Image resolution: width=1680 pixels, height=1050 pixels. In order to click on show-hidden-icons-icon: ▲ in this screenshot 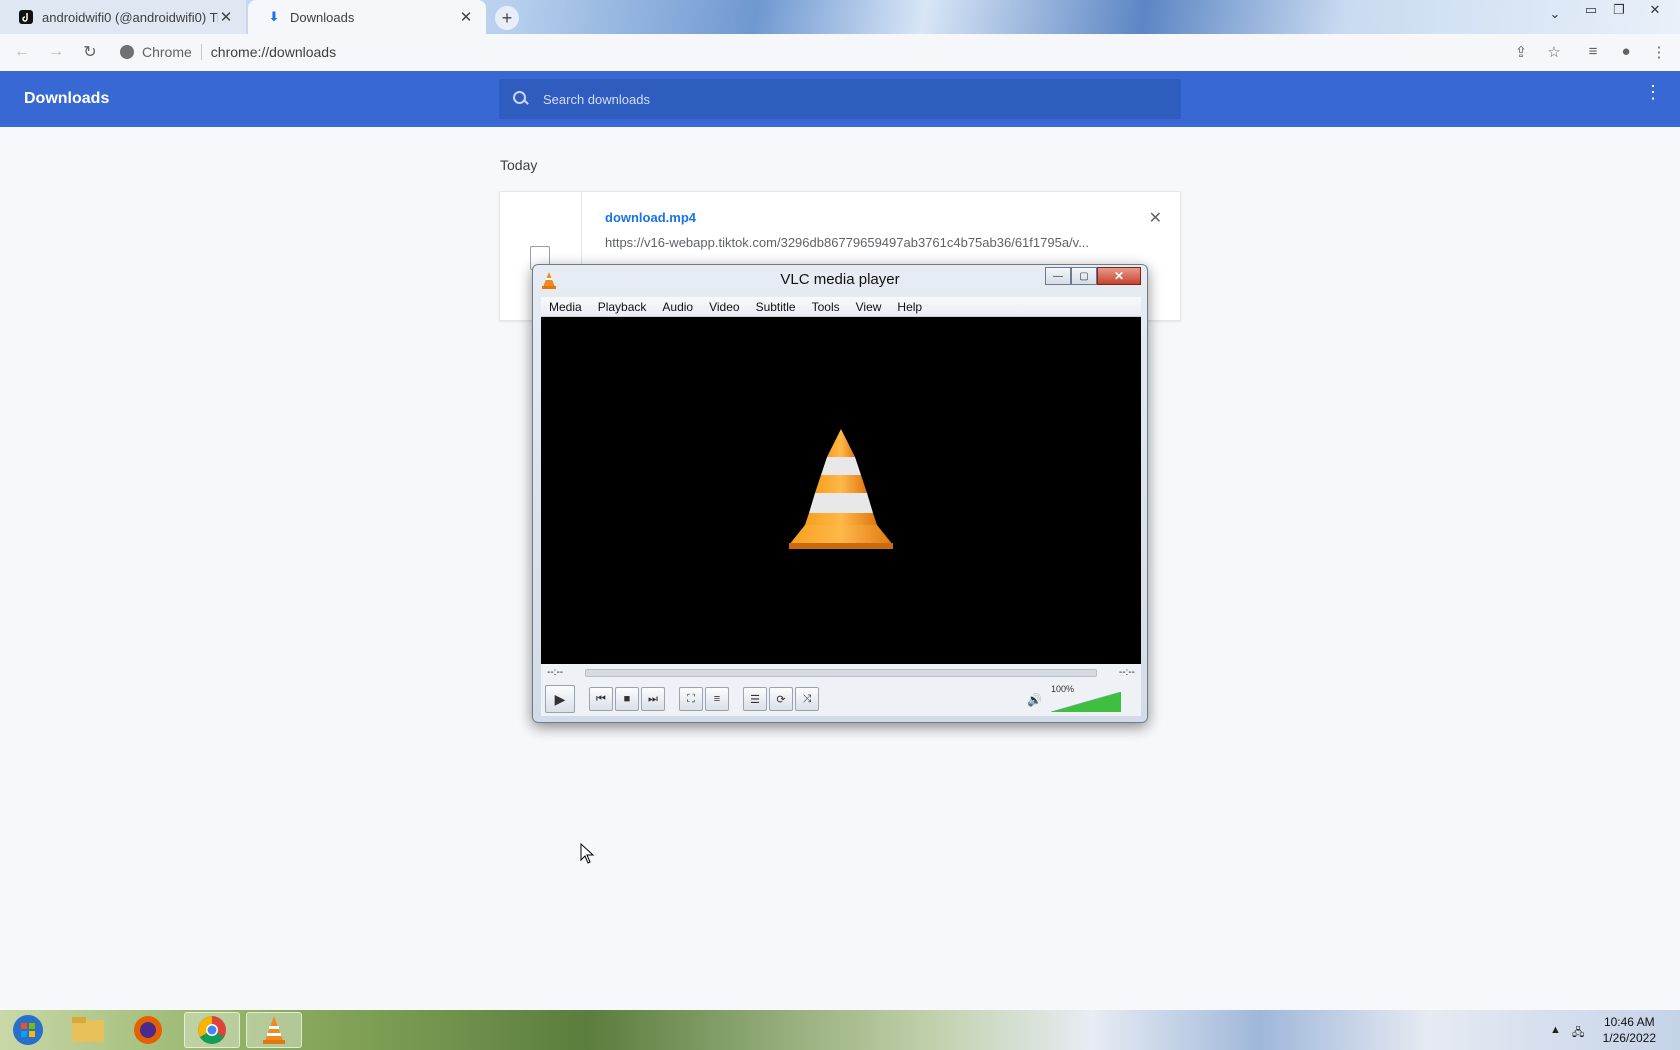, I will do `click(1555, 1030)`.